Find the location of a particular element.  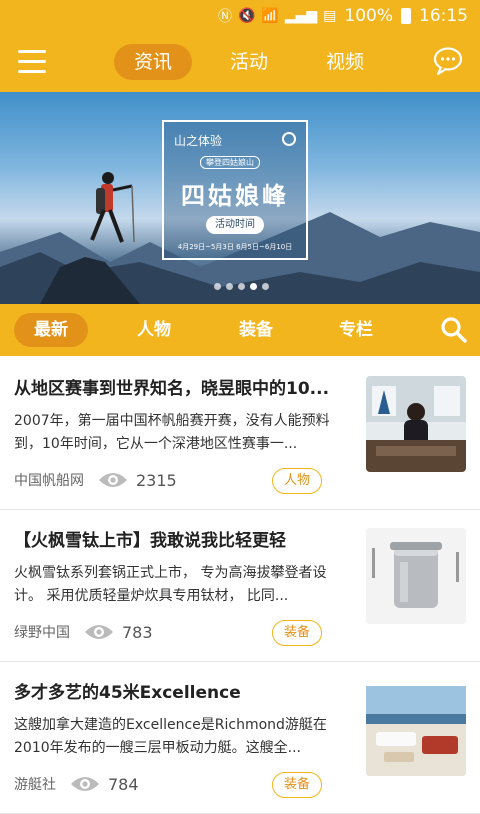

article-views: 784 is located at coordinates (123, 784).